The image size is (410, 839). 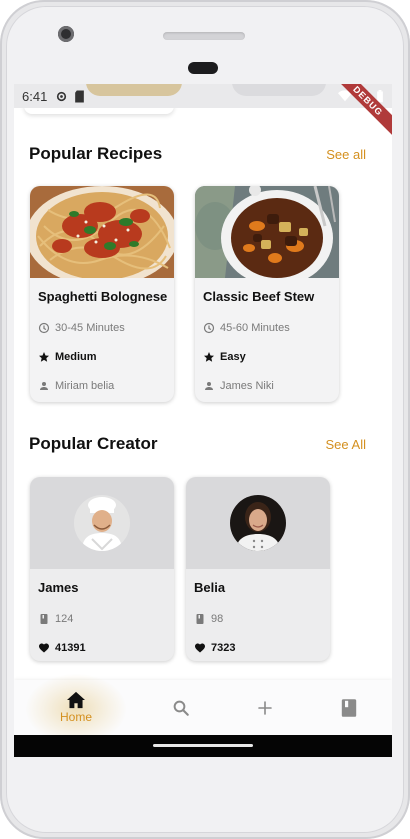 What do you see at coordinates (64, 619) in the screenshot?
I see `creator-recipe-count: 124` at bounding box center [64, 619].